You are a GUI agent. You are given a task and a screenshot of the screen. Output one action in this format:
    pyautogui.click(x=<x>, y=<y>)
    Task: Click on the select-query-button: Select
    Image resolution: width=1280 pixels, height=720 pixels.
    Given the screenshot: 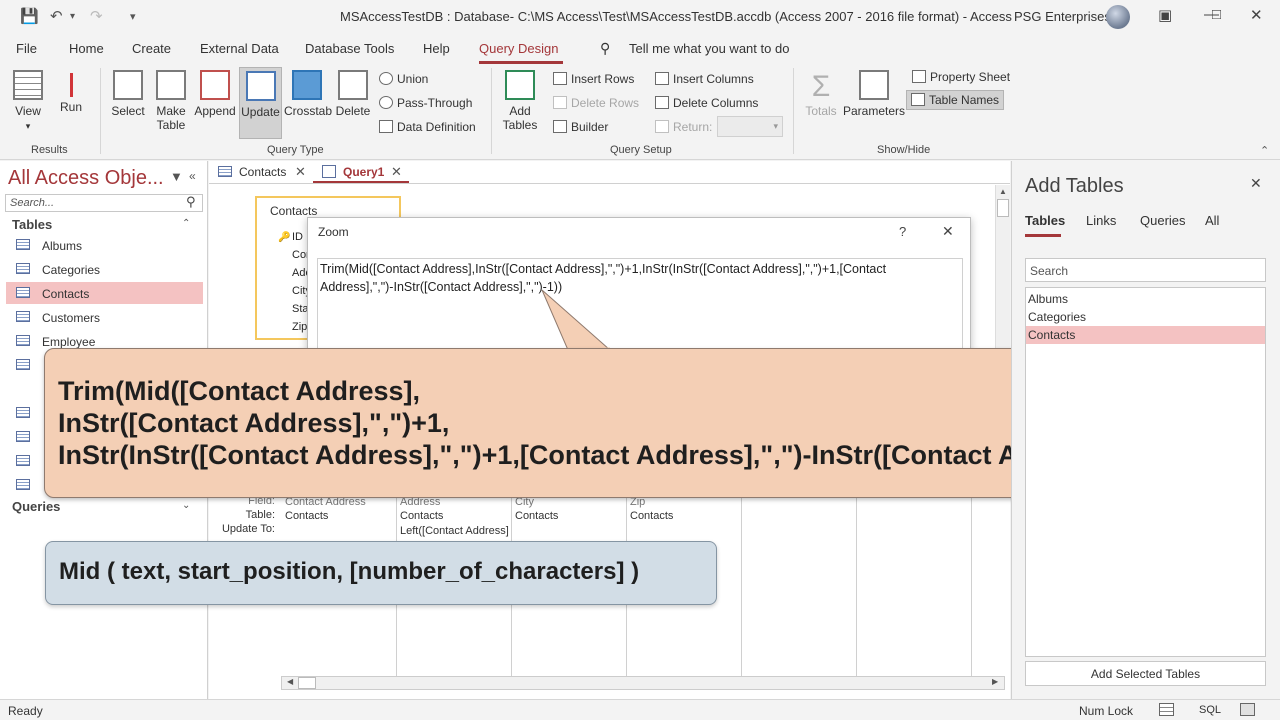 What is the action you would take?
    pyautogui.click(x=128, y=94)
    